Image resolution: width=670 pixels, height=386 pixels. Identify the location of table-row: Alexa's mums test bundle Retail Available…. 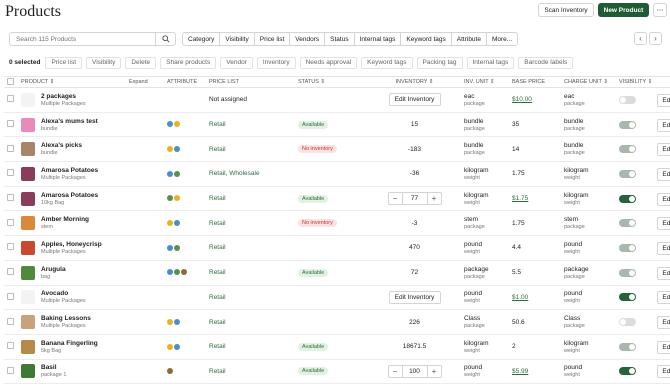
(337, 125).